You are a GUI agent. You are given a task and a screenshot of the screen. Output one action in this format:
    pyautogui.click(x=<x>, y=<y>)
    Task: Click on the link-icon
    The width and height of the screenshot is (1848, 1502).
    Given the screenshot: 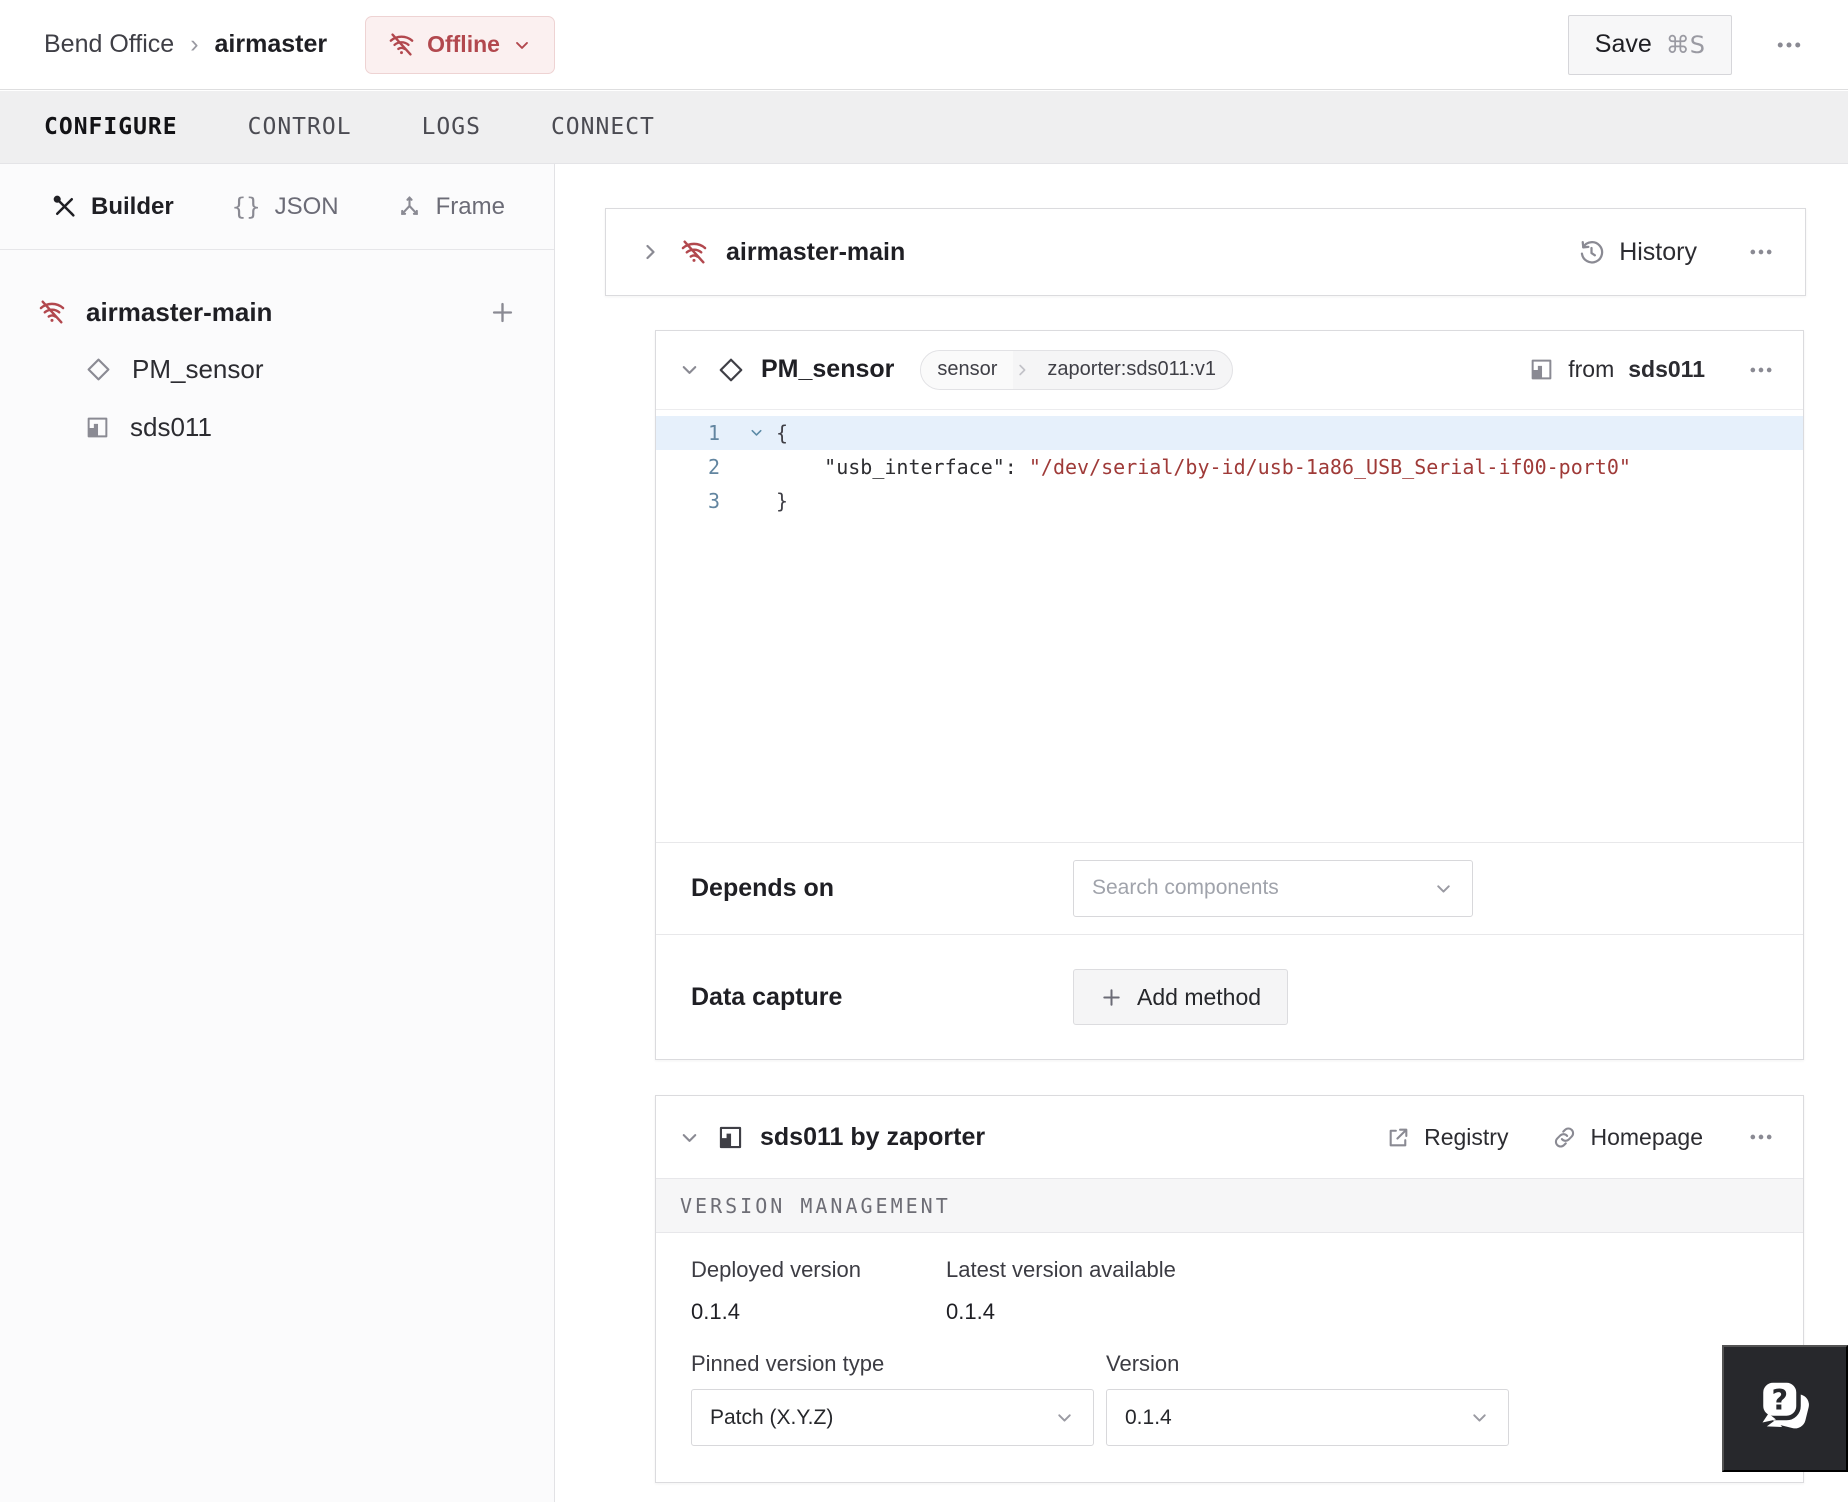 What is the action you would take?
    pyautogui.click(x=1564, y=1137)
    